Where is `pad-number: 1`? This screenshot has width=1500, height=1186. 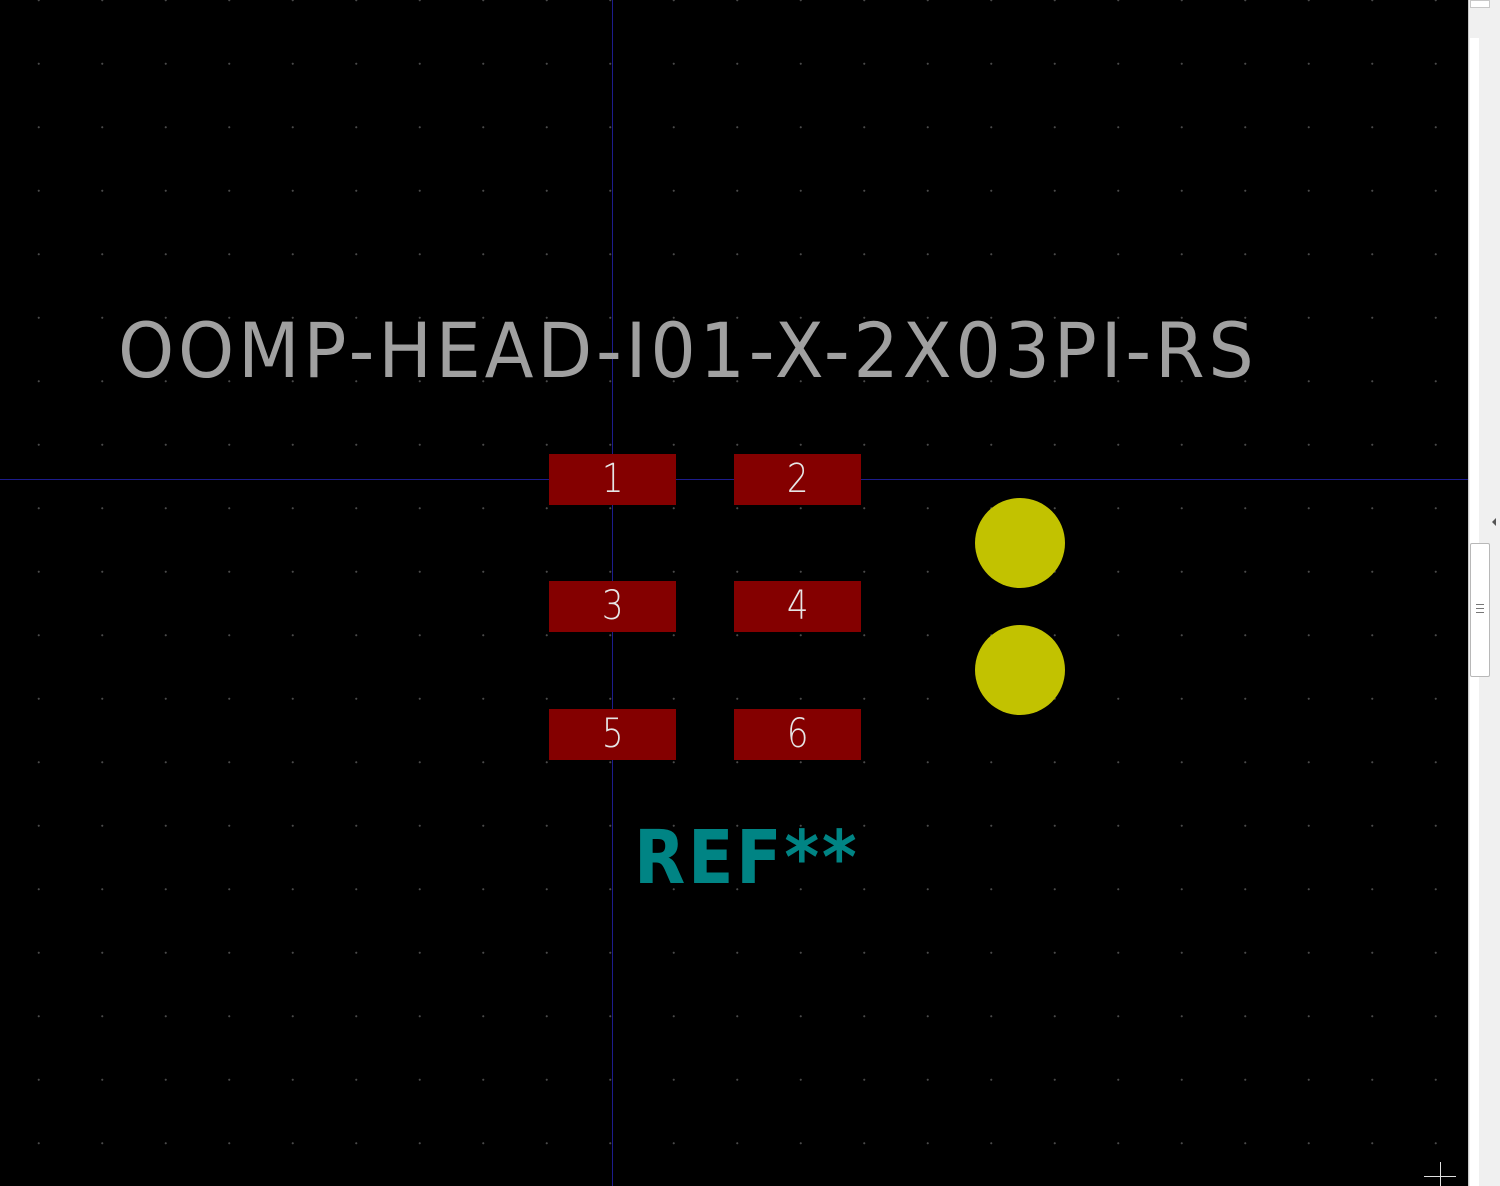
pad-number: 1 is located at coordinates (612, 479).